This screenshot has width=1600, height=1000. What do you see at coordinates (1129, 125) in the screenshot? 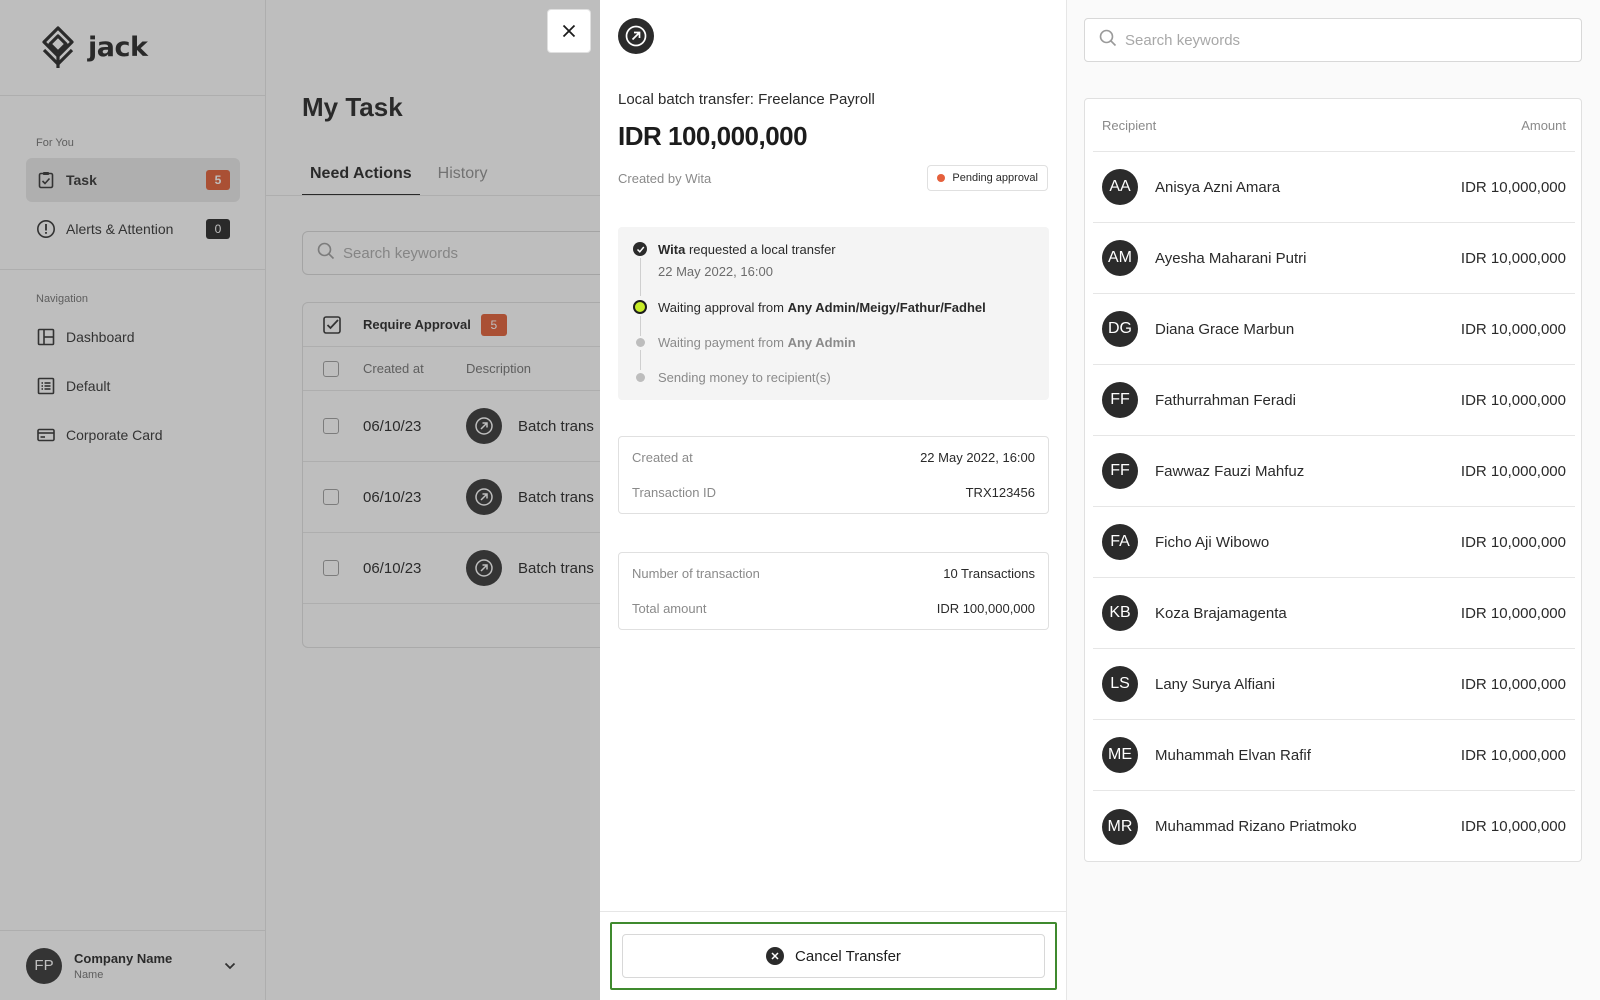
I see `column-header-recipient: Recipient` at bounding box center [1129, 125].